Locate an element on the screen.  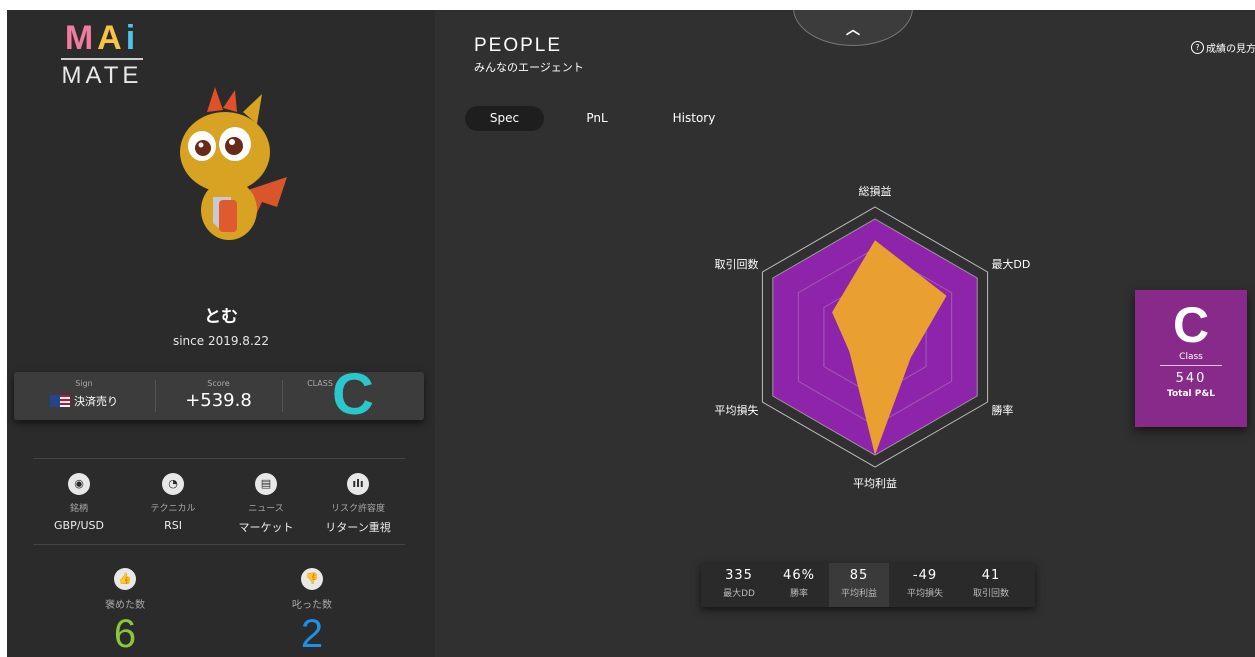
sign-value: 決済売り is located at coordinates (96, 401).